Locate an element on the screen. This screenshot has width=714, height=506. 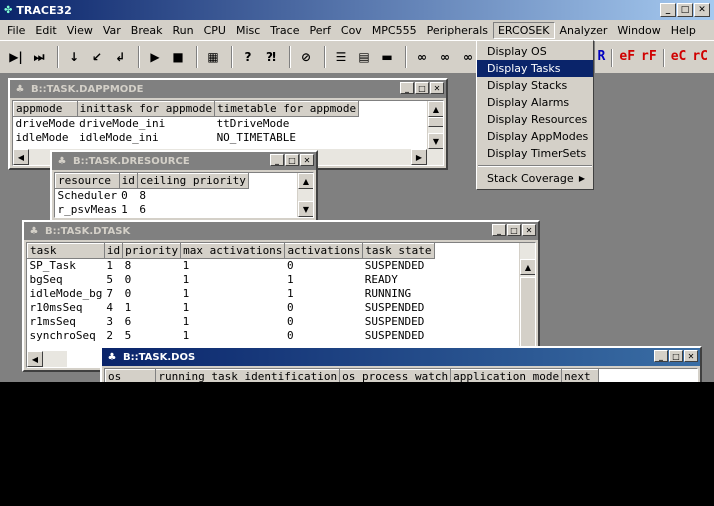
watch-icon: ∞ is located at coordinates (422, 57).